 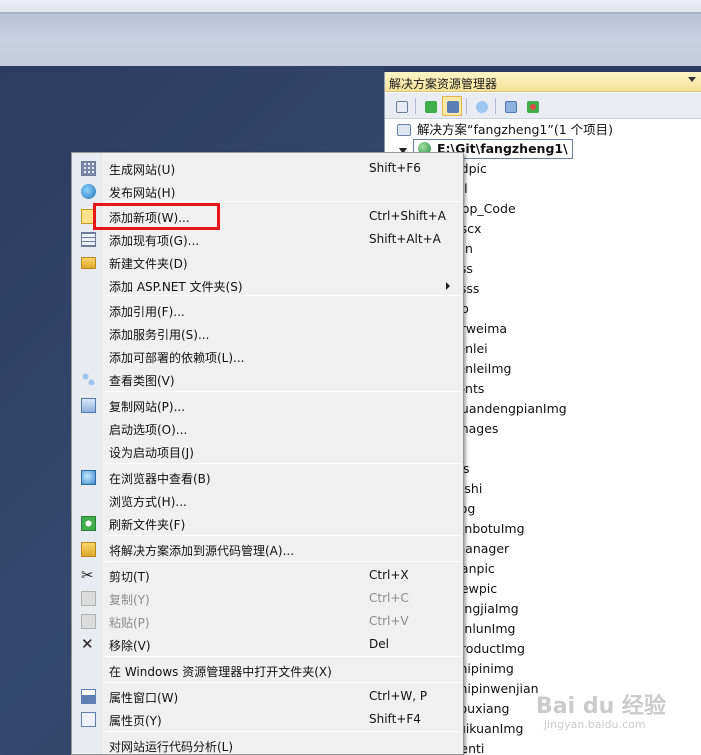 What do you see at coordinates (142, 381) in the screenshot?
I see `menu-item-label: 查看类图(V)` at bounding box center [142, 381].